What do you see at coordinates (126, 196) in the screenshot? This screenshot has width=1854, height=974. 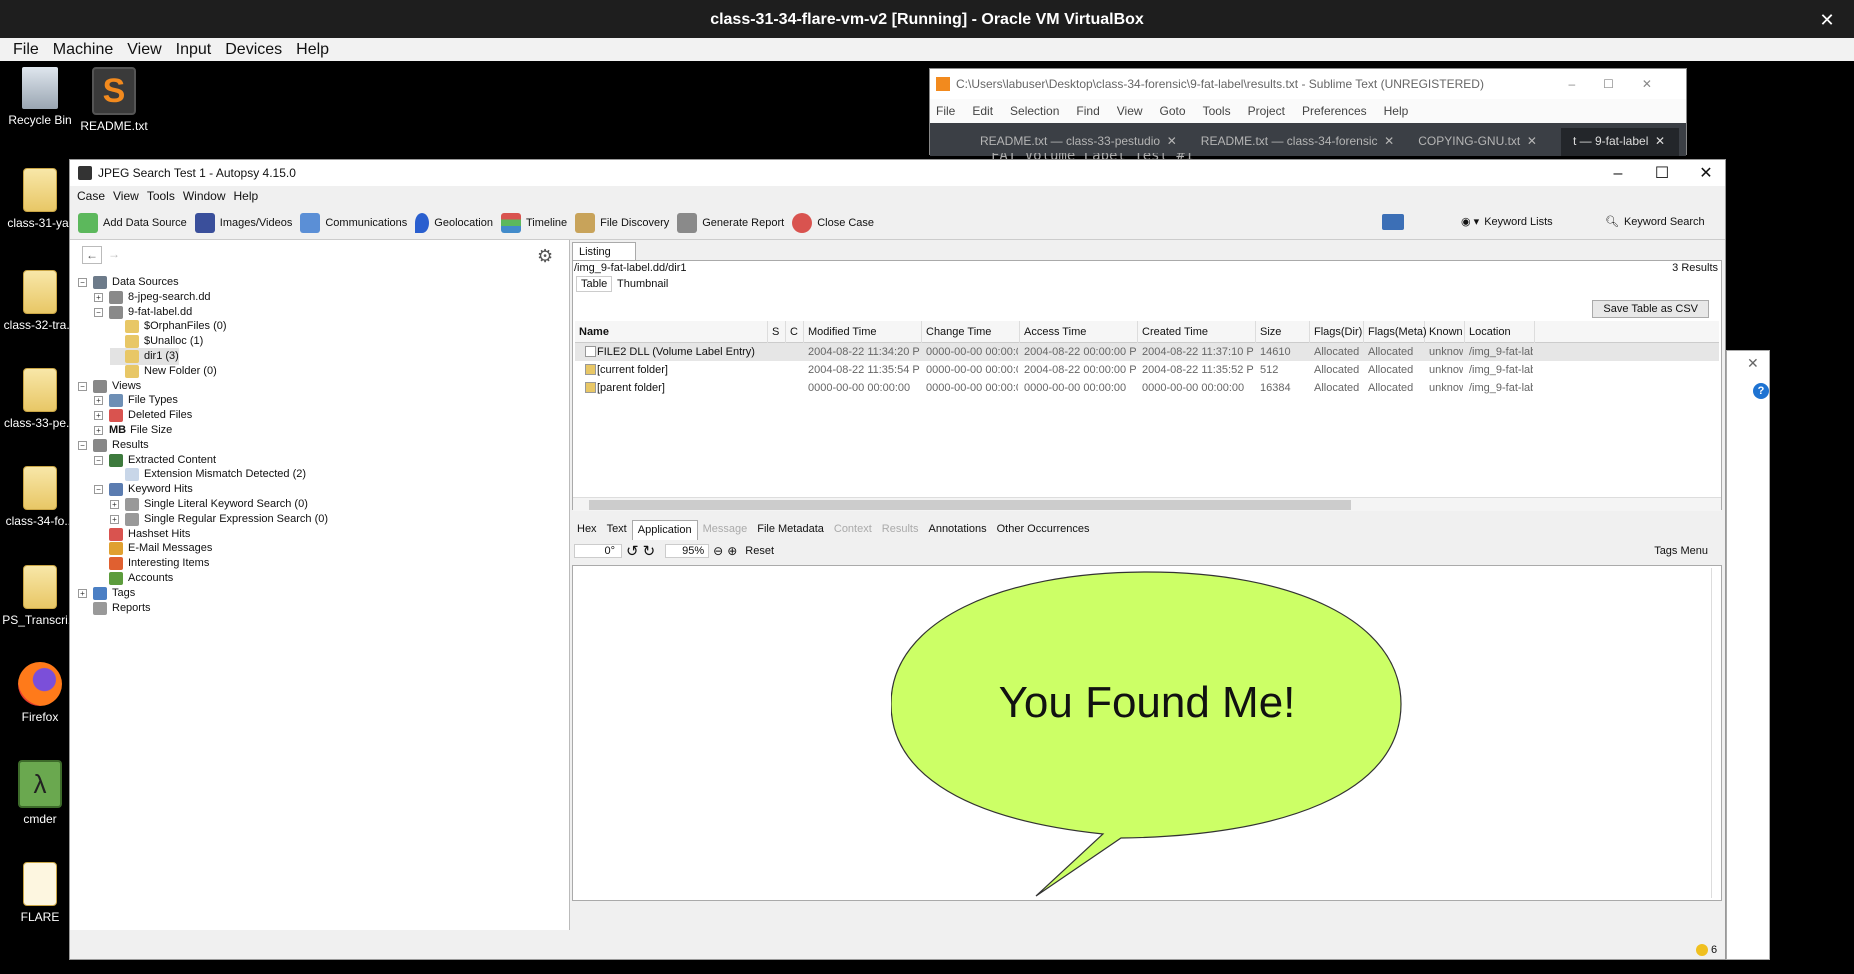 I see `menu-view: View` at bounding box center [126, 196].